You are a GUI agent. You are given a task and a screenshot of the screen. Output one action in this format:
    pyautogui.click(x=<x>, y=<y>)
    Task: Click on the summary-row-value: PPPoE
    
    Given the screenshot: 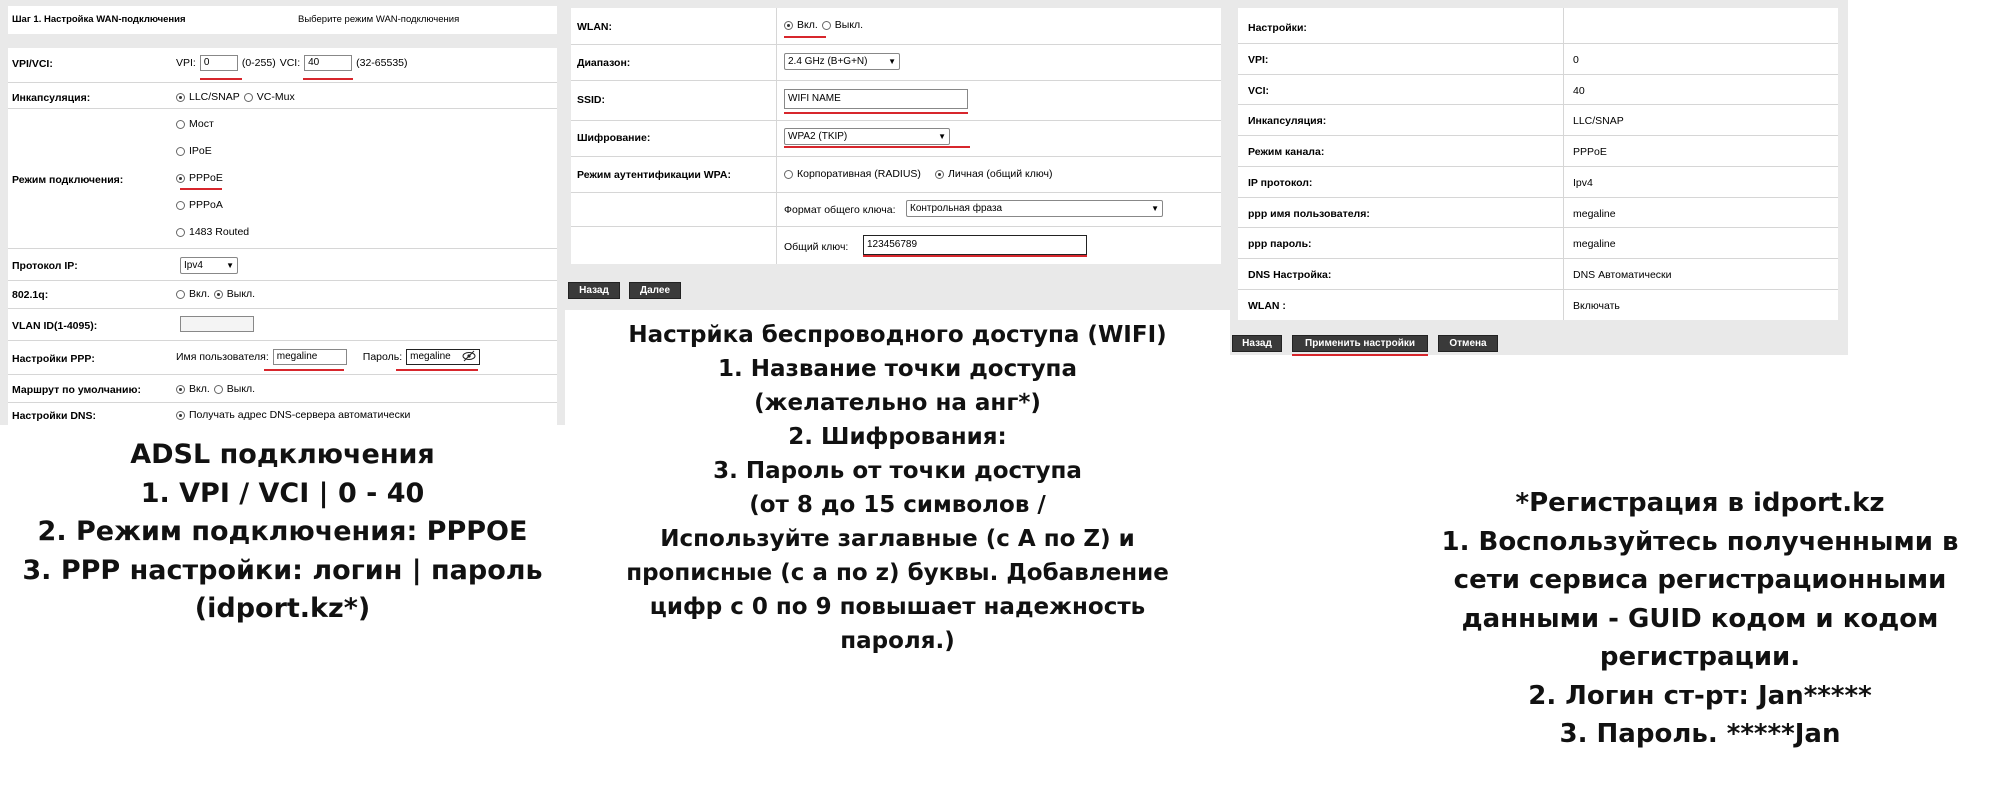 What is the action you would take?
    pyautogui.click(x=1590, y=152)
    